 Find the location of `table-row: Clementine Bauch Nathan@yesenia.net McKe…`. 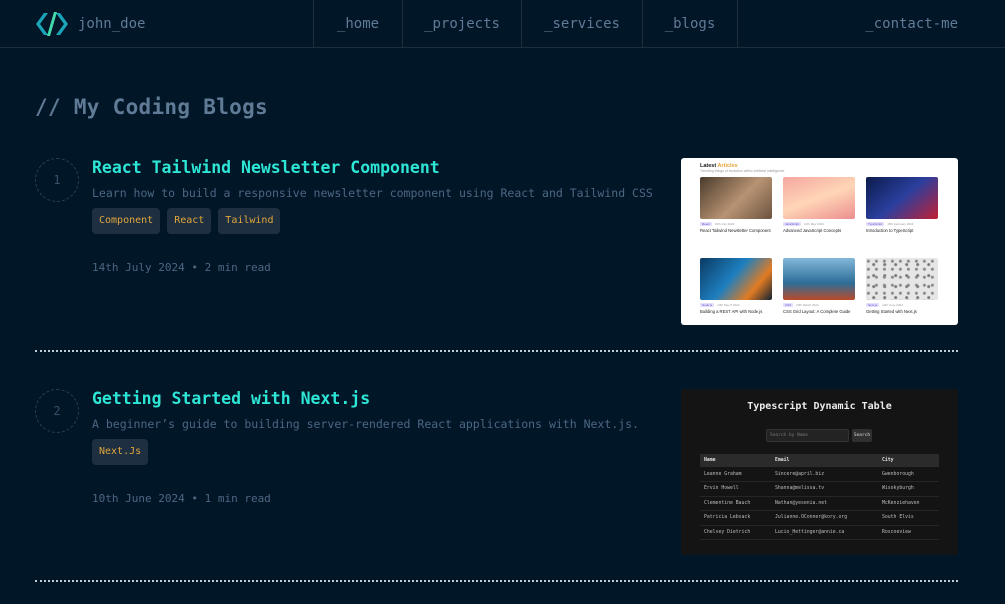

table-row: Clementine Bauch Nathan@yesenia.net McKe… is located at coordinates (819, 503).